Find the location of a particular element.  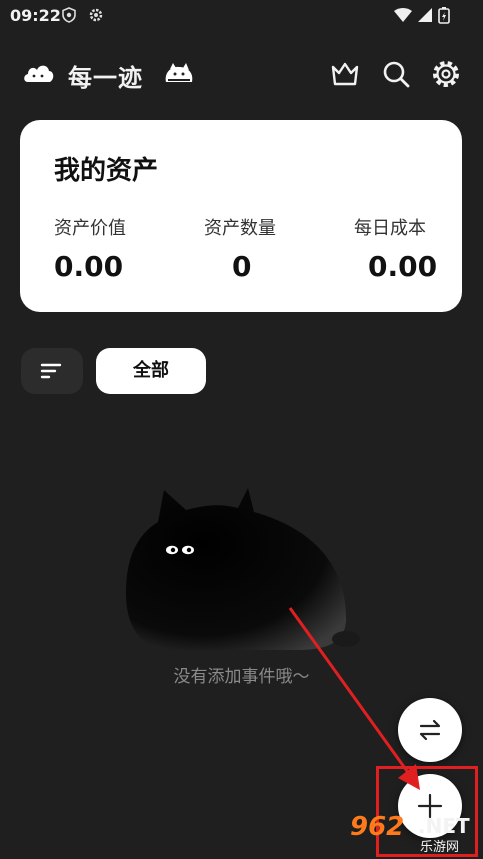

crown-icon is located at coordinates (345, 74).